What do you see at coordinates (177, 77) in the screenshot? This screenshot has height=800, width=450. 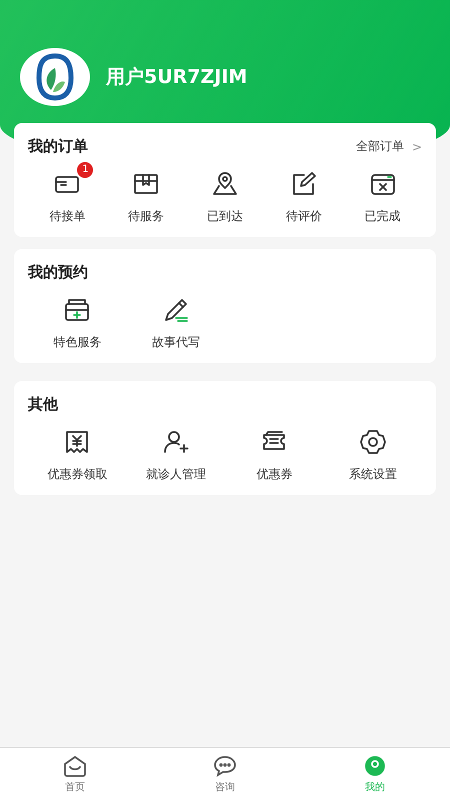 I see `username: 用户5UR7ZJIM` at bounding box center [177, 77].